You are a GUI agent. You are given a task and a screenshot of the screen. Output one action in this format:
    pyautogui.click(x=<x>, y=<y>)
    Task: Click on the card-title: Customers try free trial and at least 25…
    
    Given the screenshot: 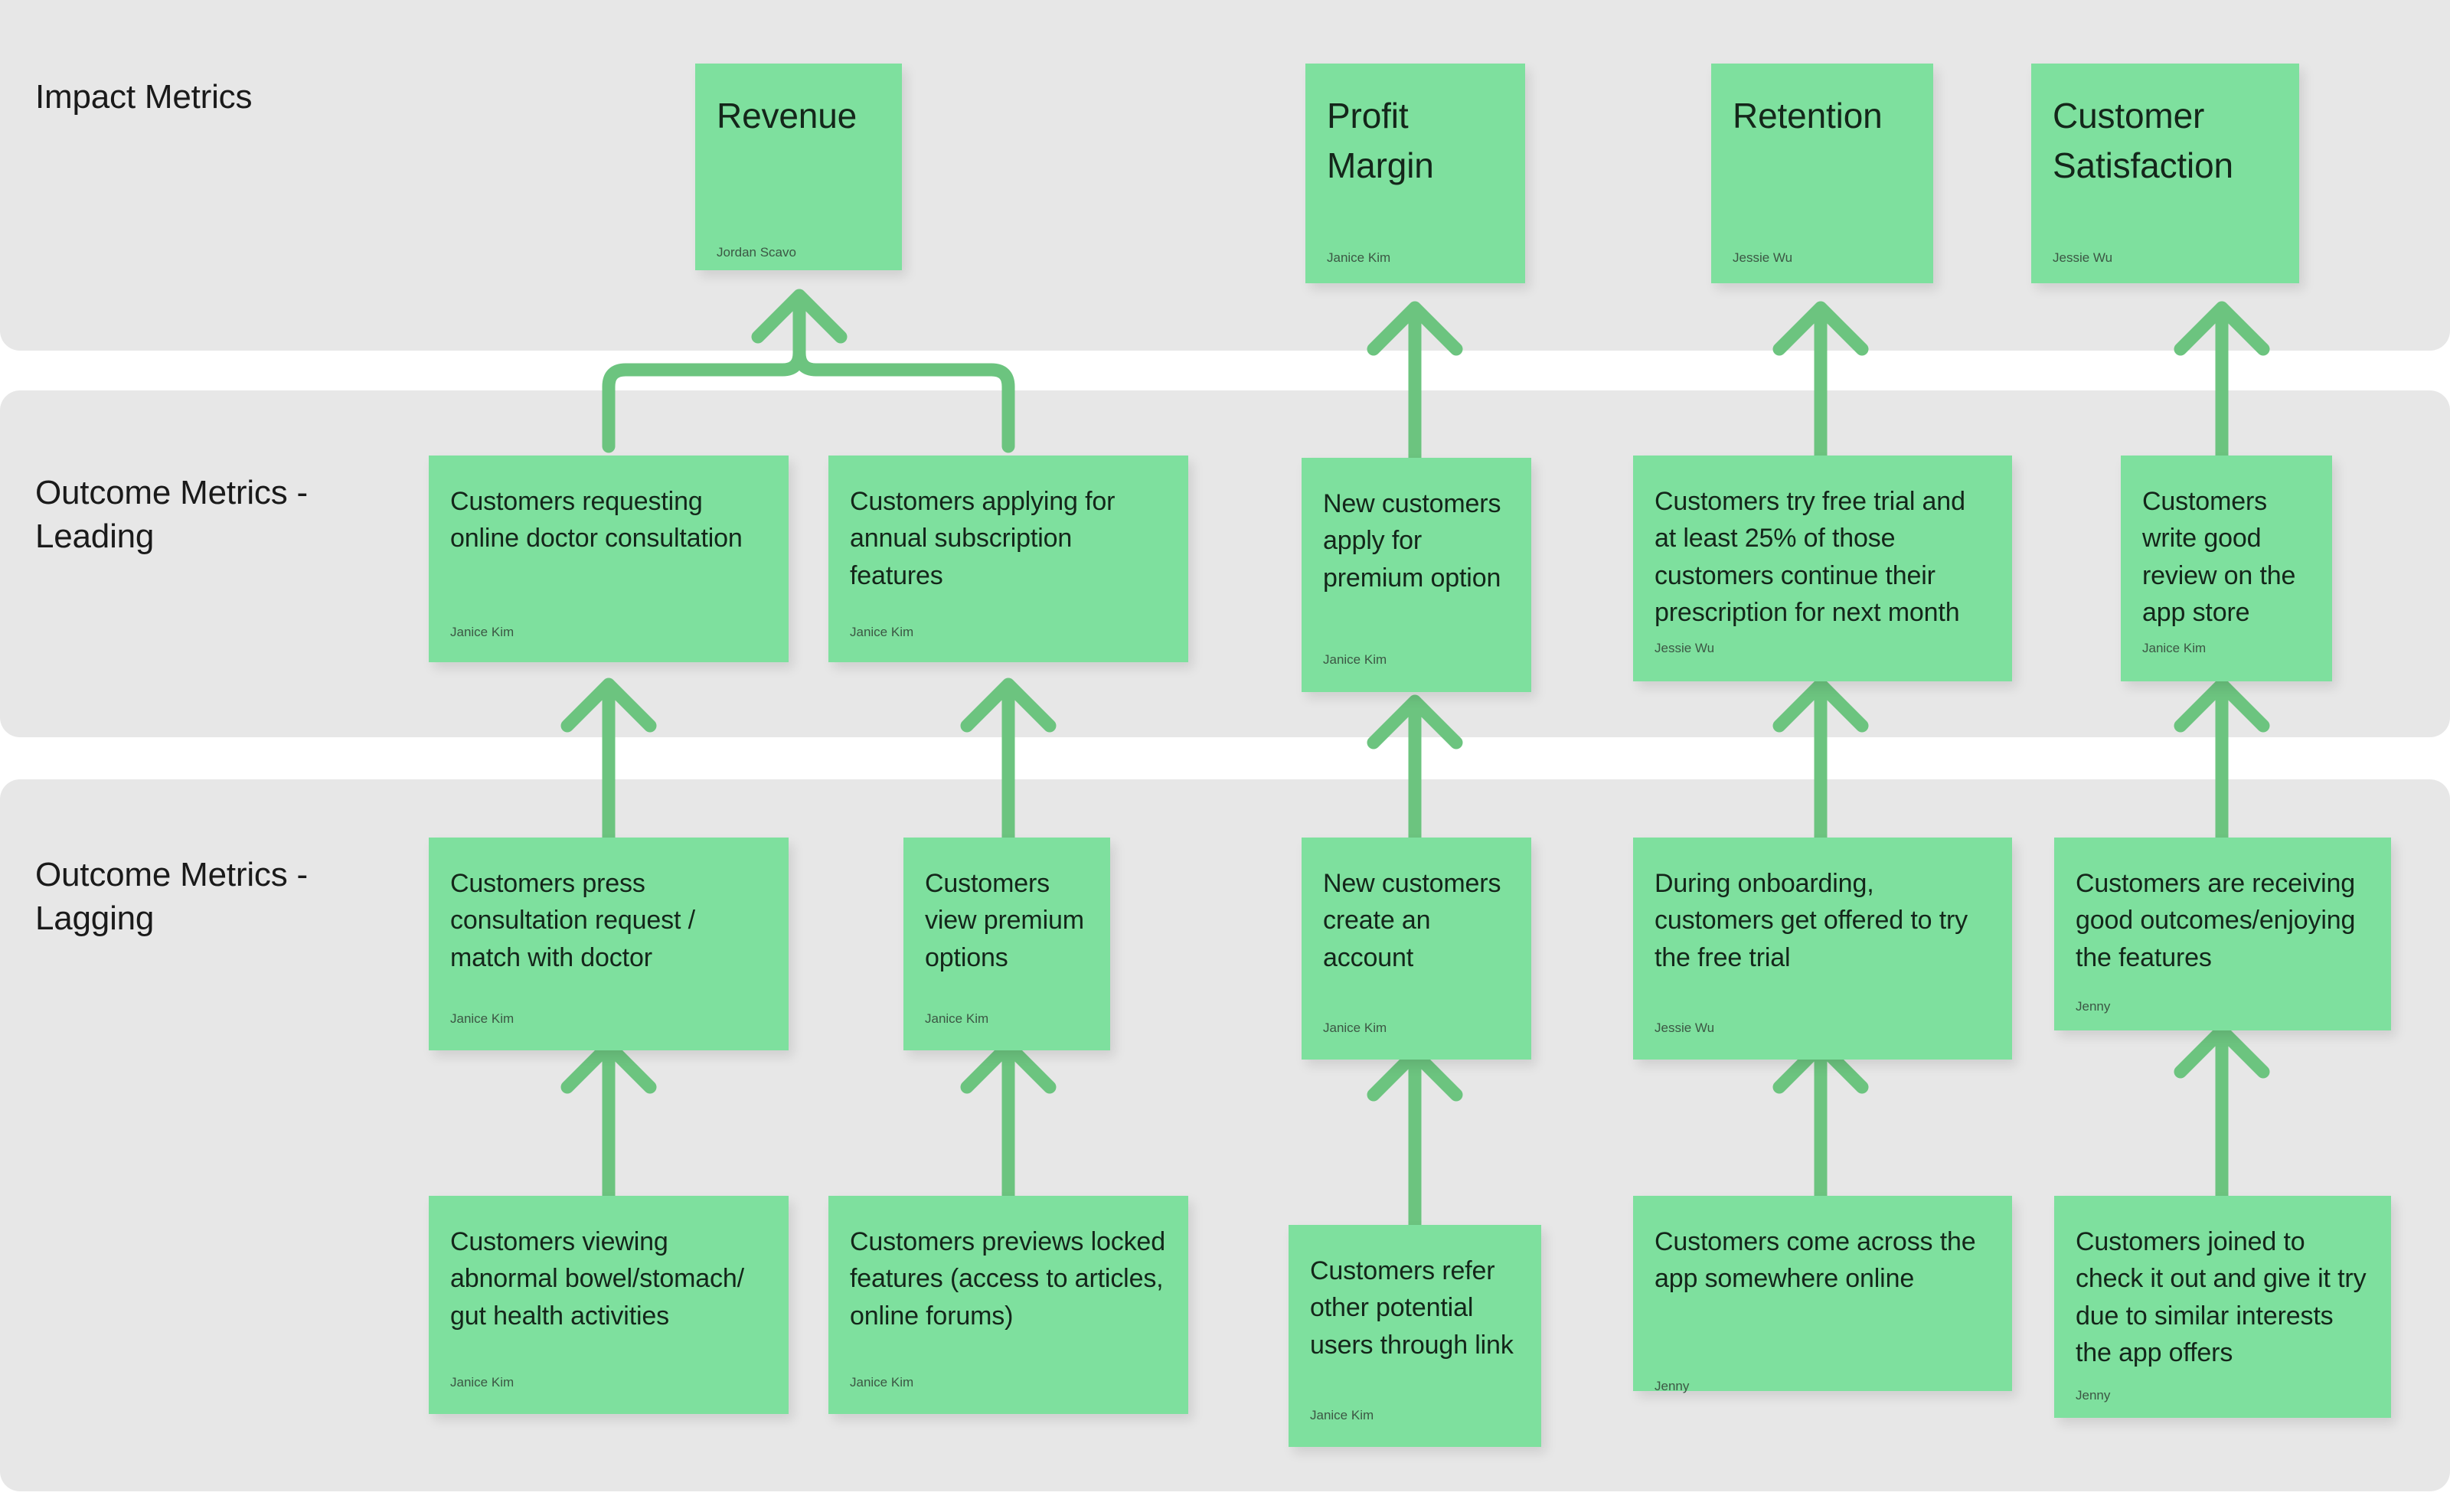 What is the action you would take?
    pyautogui.click(x=1810, y=557)
    